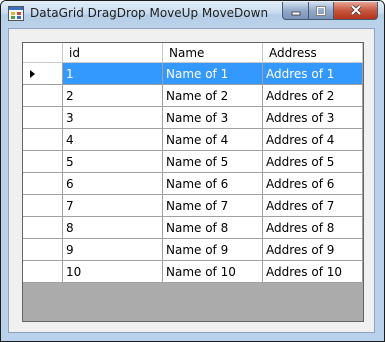 Image resolution: width=385 pixels, height=342 pixels. Describe the element at coordinates (213, 272) in the screenshot. I see `cell-name: Name of 10` at that location.